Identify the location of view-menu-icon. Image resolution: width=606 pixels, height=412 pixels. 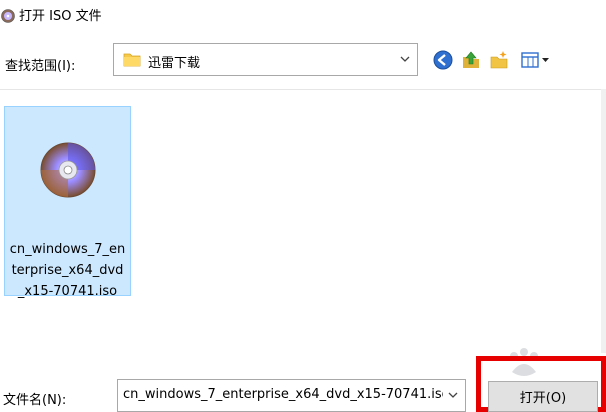
(535, 60).